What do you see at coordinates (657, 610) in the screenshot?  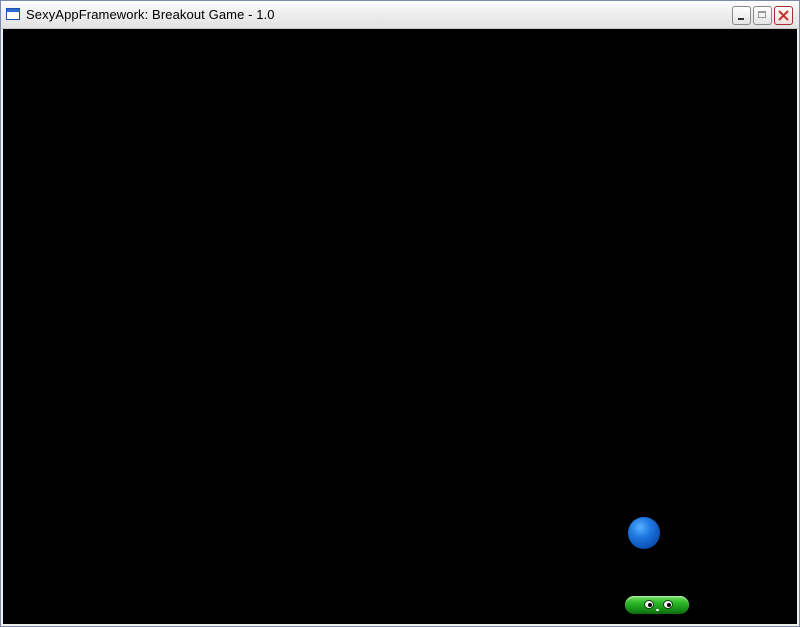 I see `paddle-mouth` at bounding box center [657, 610].